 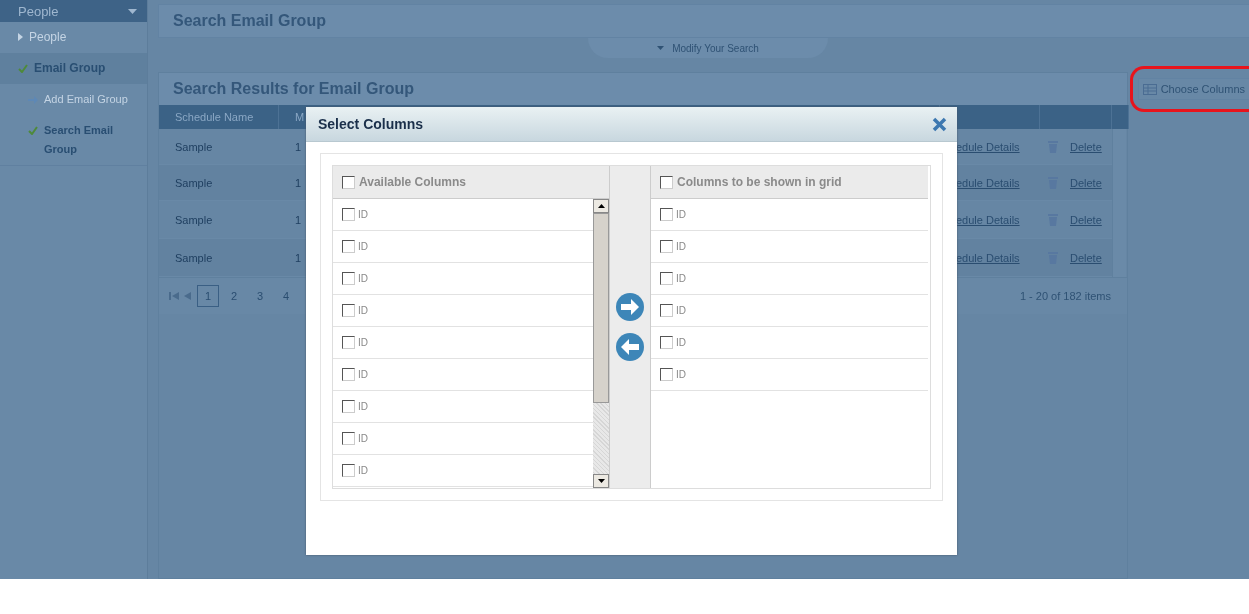 I want to click on sidebar-title: People, so click(x=38, y=11).